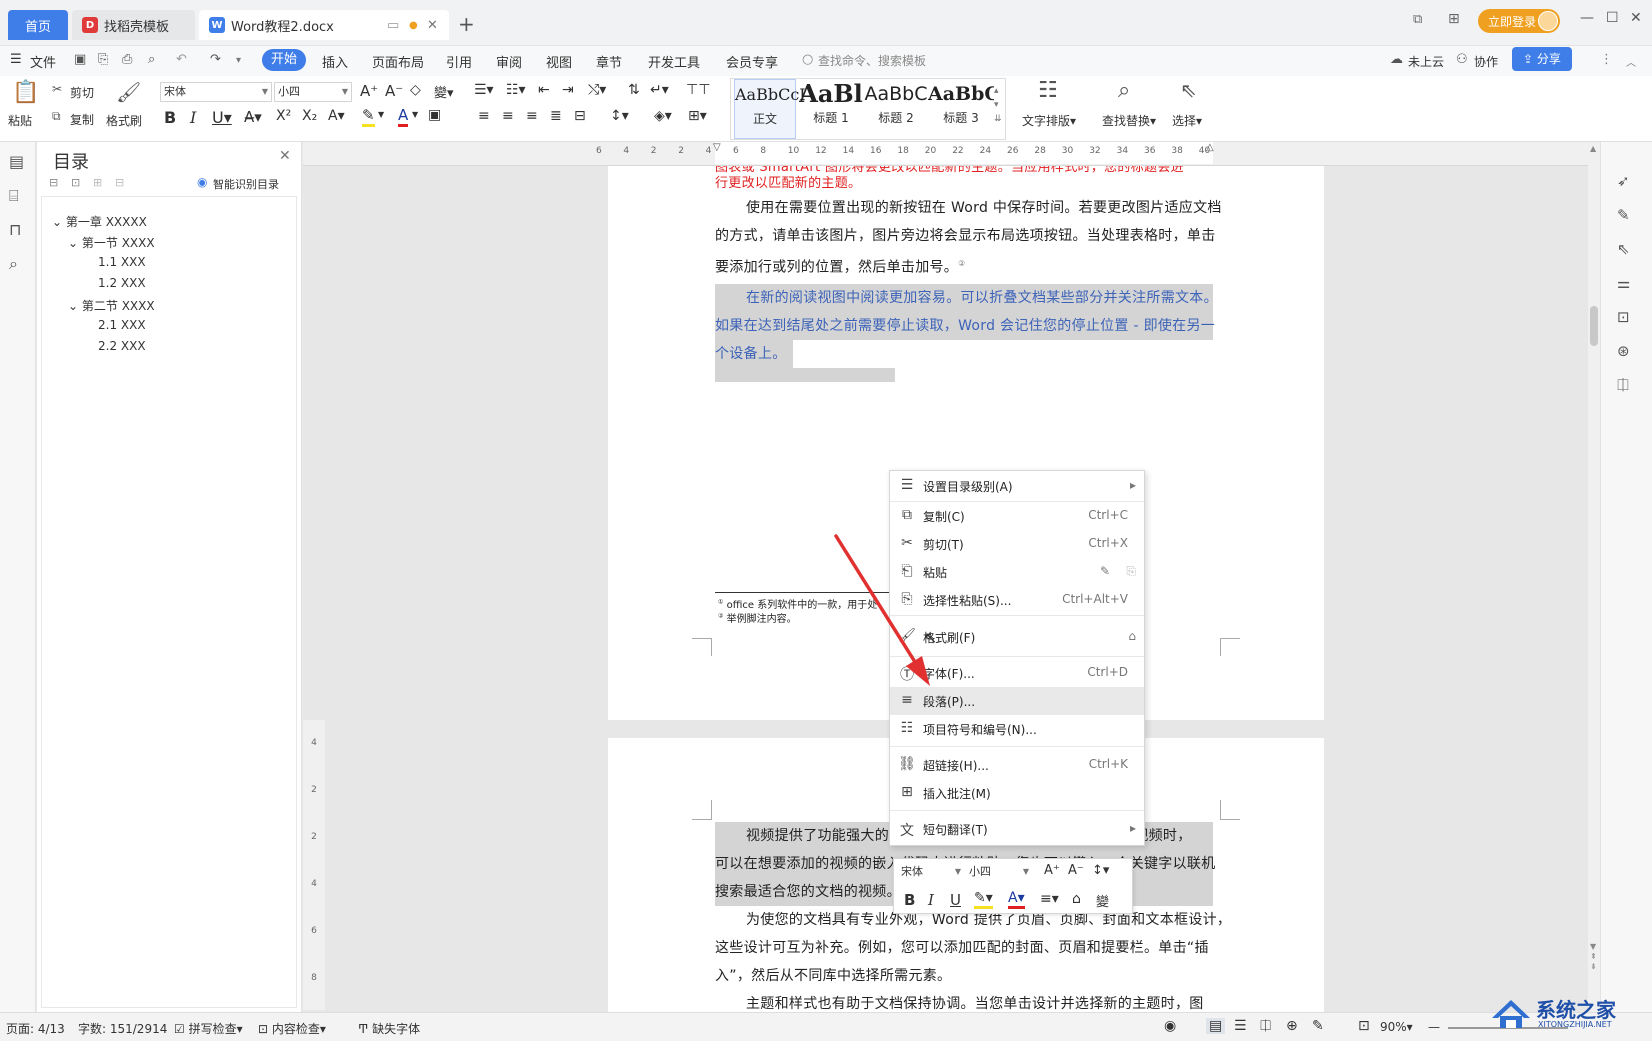  Describe the element at coordinates (955, 900) in the screenshot. I see `mini-underline-icon: U` at that location.